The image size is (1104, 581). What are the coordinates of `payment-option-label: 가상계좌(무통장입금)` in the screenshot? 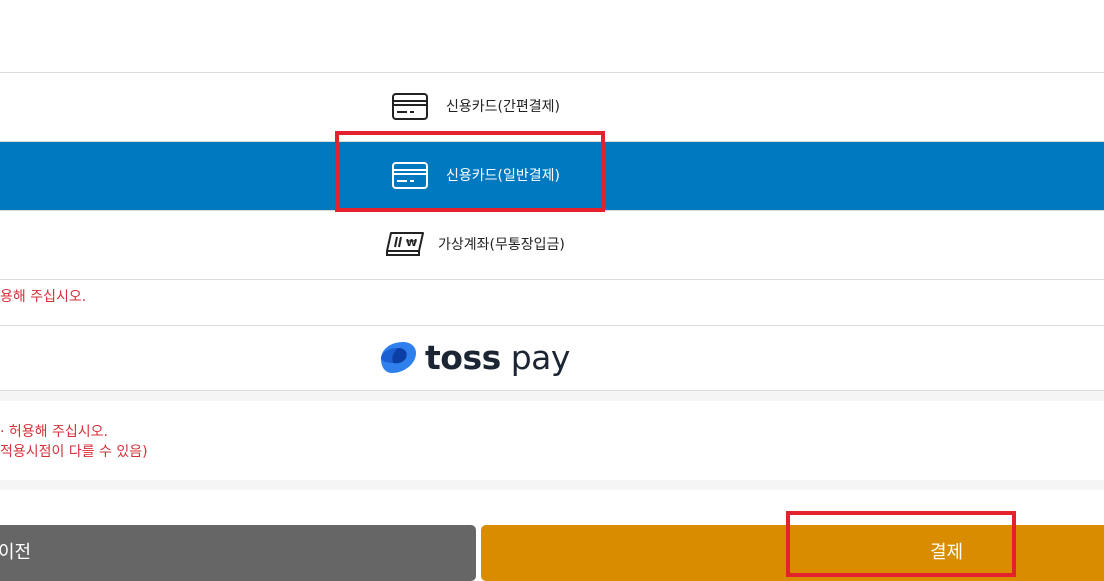 It's located at (501, 245).